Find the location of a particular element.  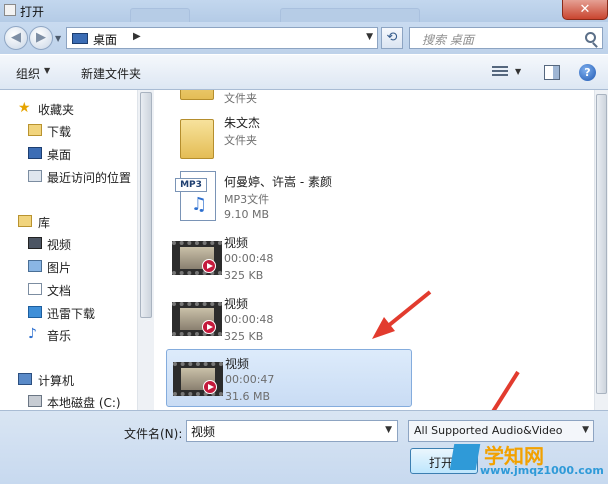

back-arrow-icon: ◀ is located at coordinates (16, 37).